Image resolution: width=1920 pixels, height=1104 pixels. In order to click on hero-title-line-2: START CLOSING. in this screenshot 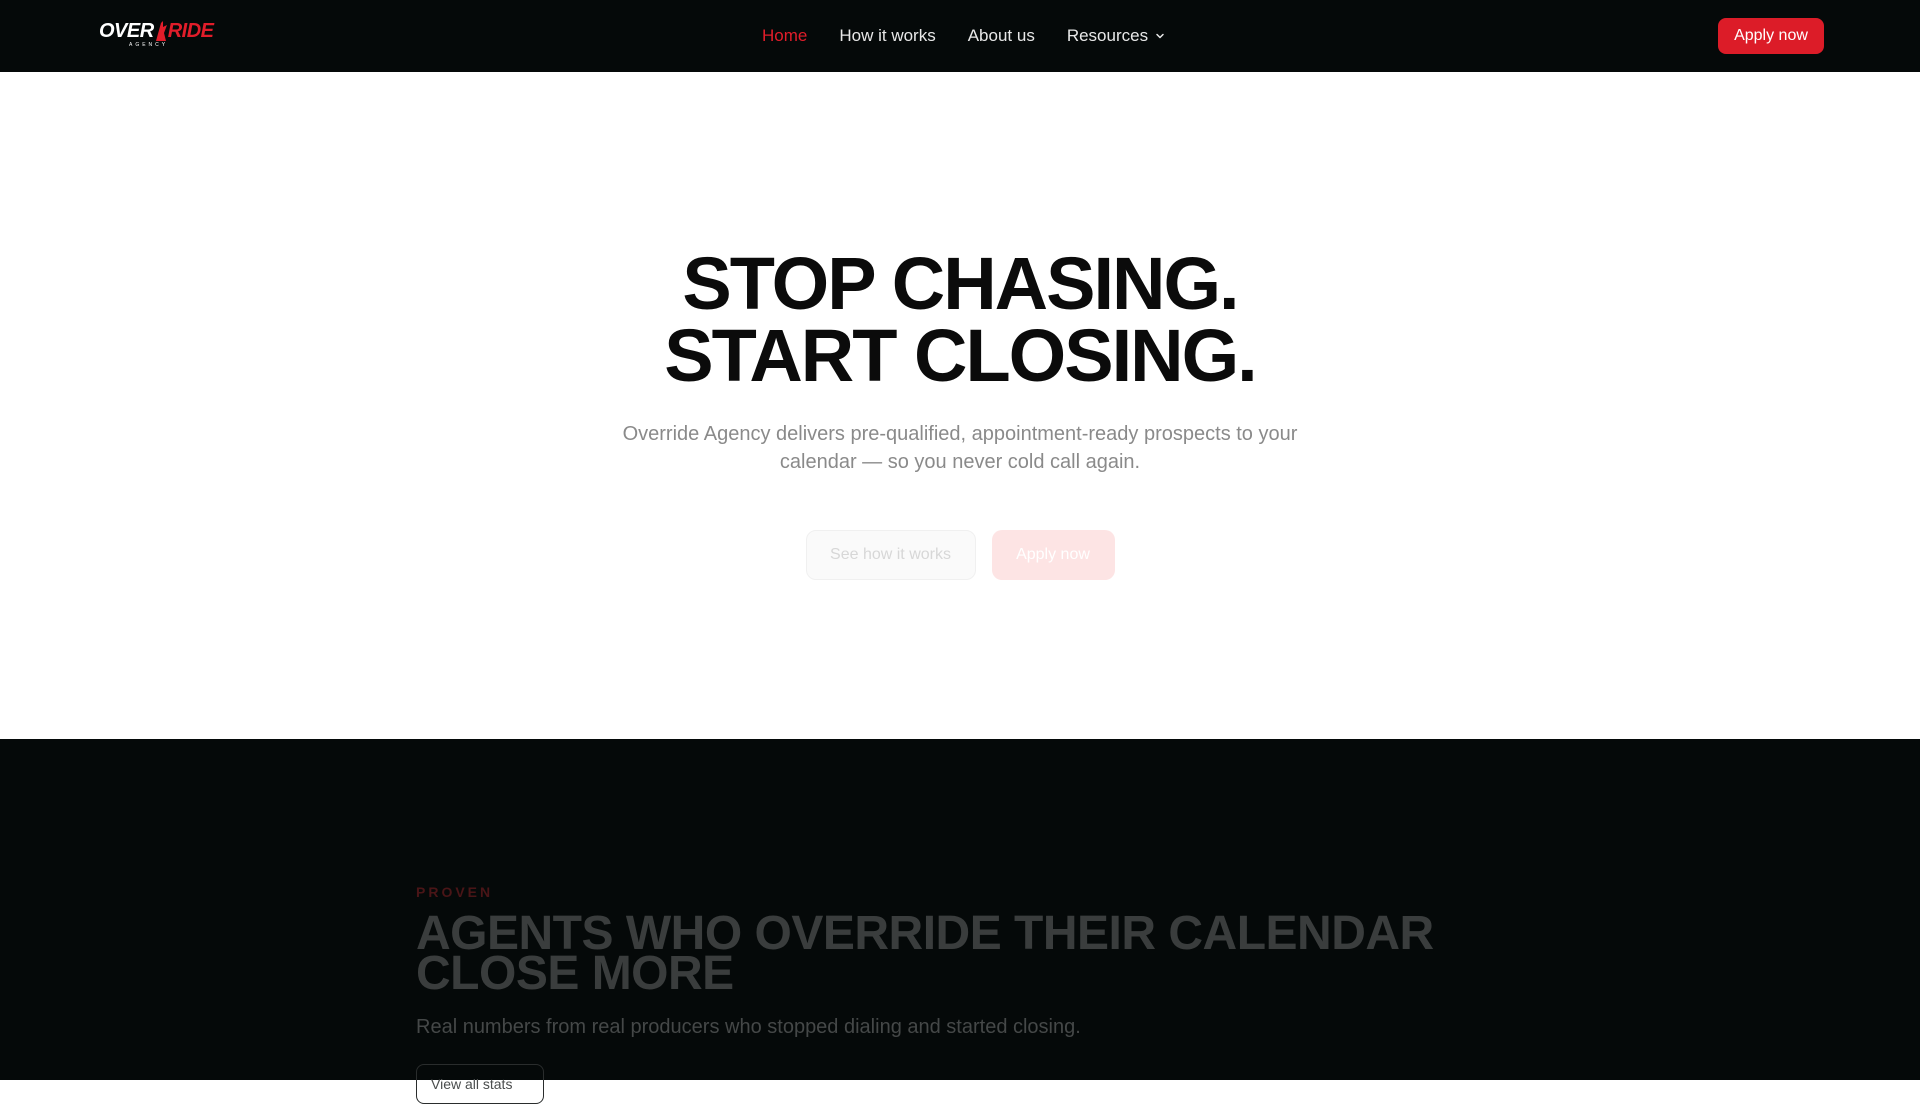, I will do `click(960, 355)`.